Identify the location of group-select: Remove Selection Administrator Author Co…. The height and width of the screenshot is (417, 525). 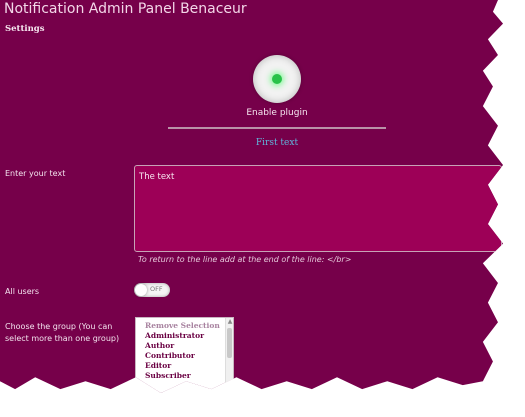
(184, 355).